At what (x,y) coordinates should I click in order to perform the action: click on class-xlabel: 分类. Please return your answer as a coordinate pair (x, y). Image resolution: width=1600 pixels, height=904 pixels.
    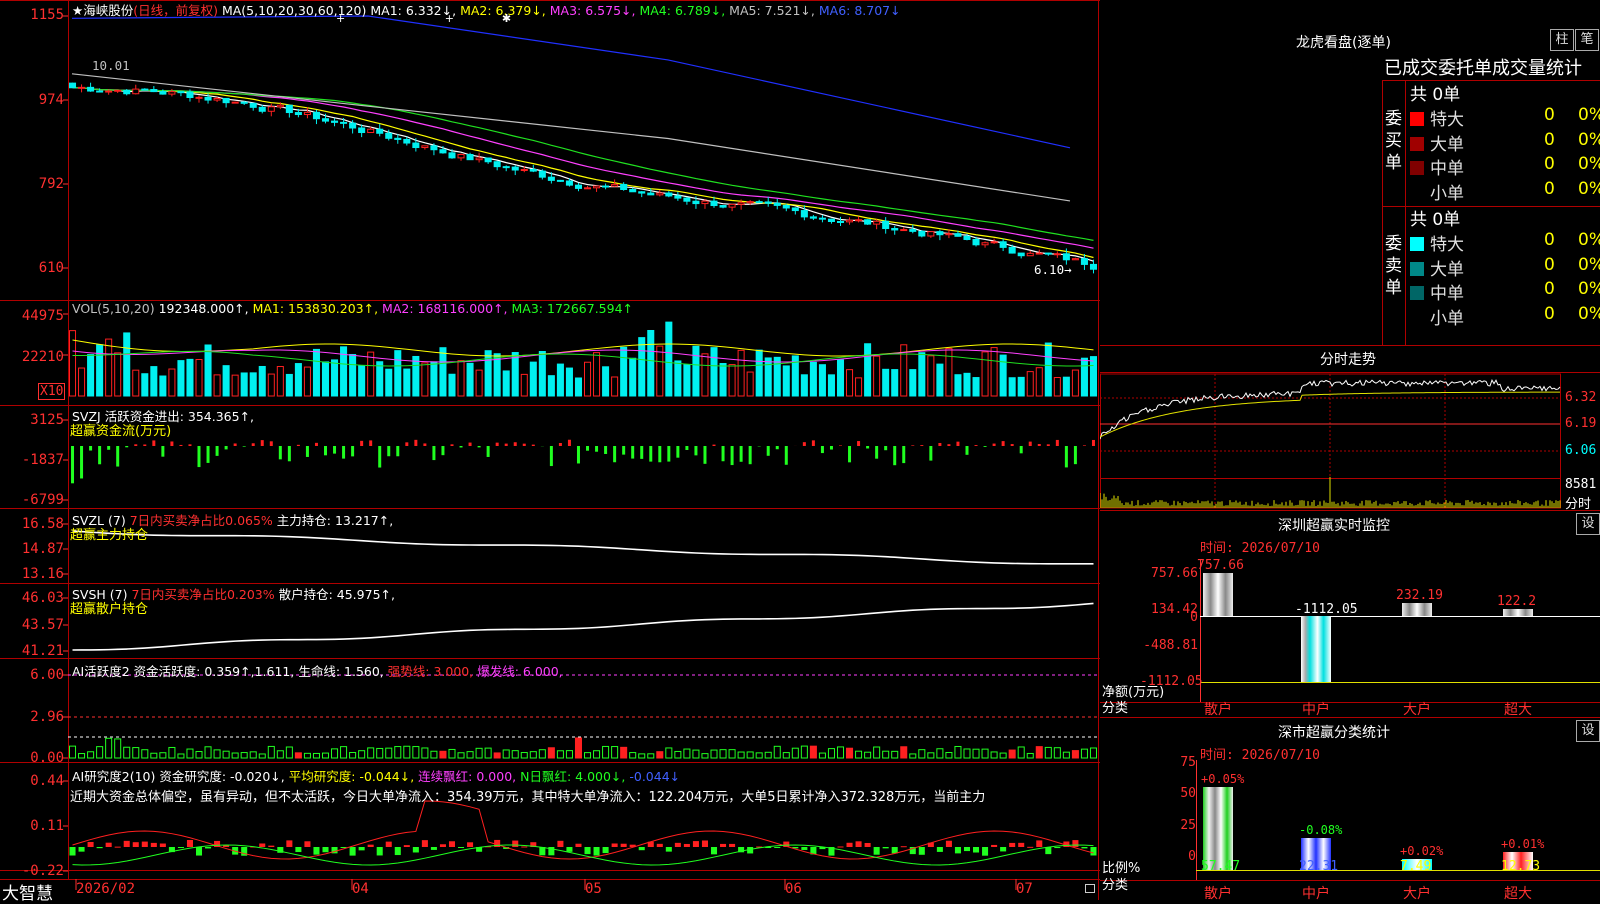
    Looking at the image, I should click on (1115, 885).